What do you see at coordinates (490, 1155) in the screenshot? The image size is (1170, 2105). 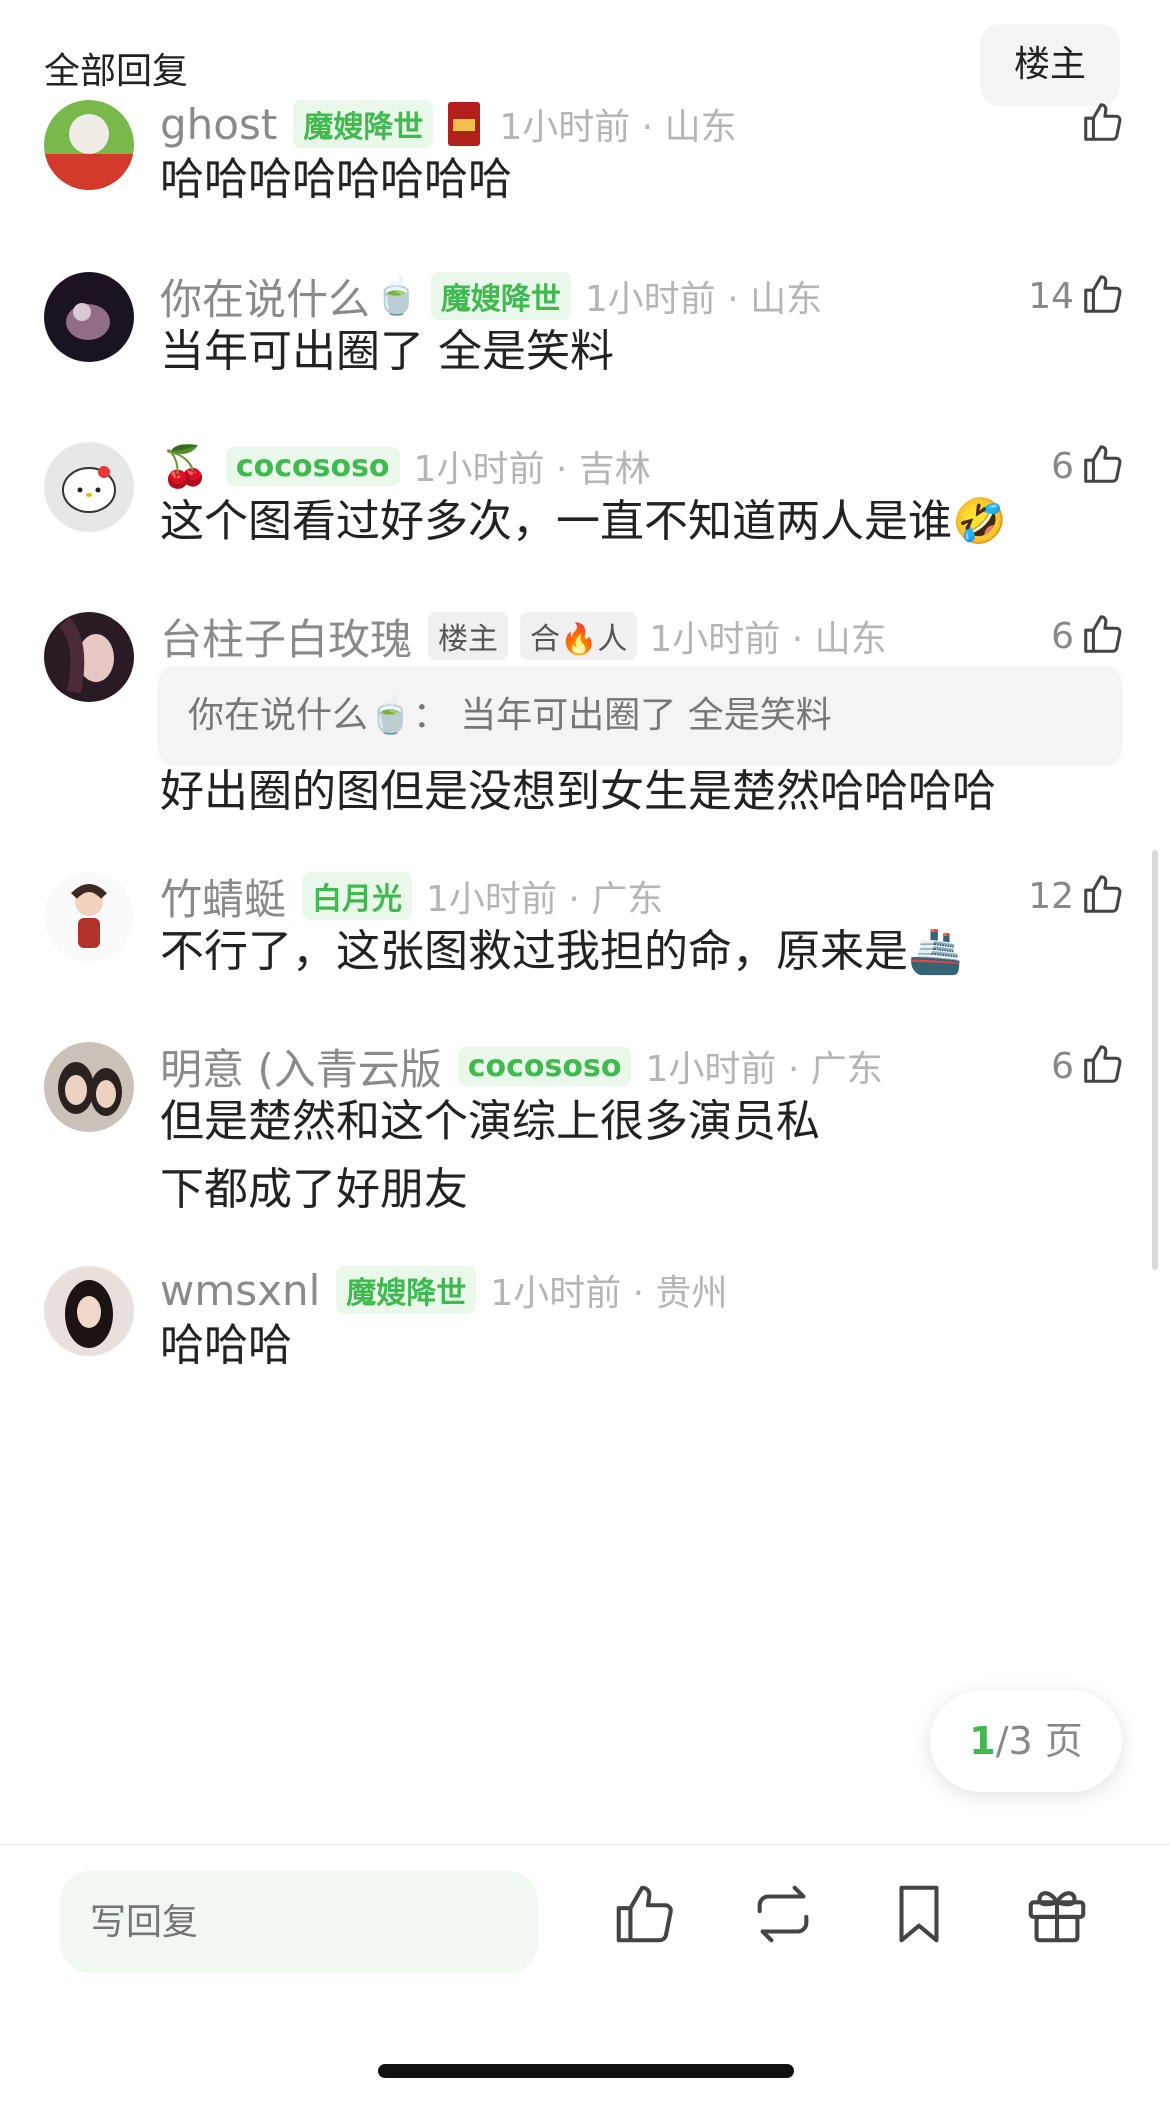 I see `comment-text: 但是楚然和这个演综上很多演员私下都成了好朋友` at bounding box center [490, 1155].